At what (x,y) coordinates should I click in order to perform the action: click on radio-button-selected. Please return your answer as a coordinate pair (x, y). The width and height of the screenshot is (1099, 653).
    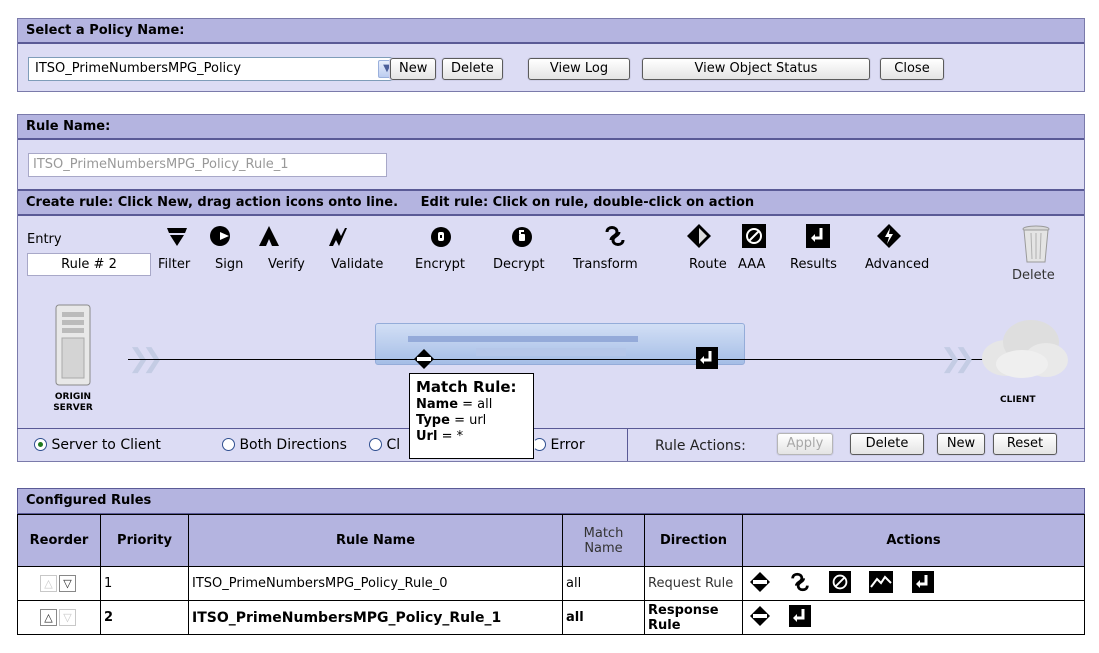
    Looking at the image, I should click on (40, 444).